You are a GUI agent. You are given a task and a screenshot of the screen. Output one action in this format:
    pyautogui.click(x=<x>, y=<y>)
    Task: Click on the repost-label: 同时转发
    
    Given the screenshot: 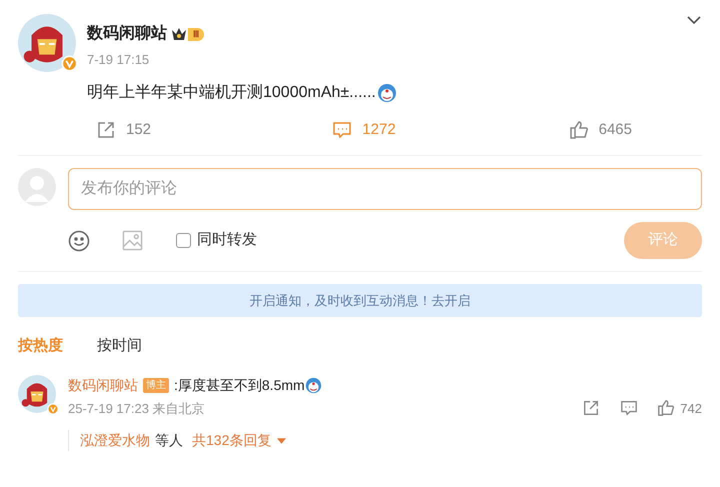 What is the action you would take?
    pyautogui.click(x=227, y=240)
    